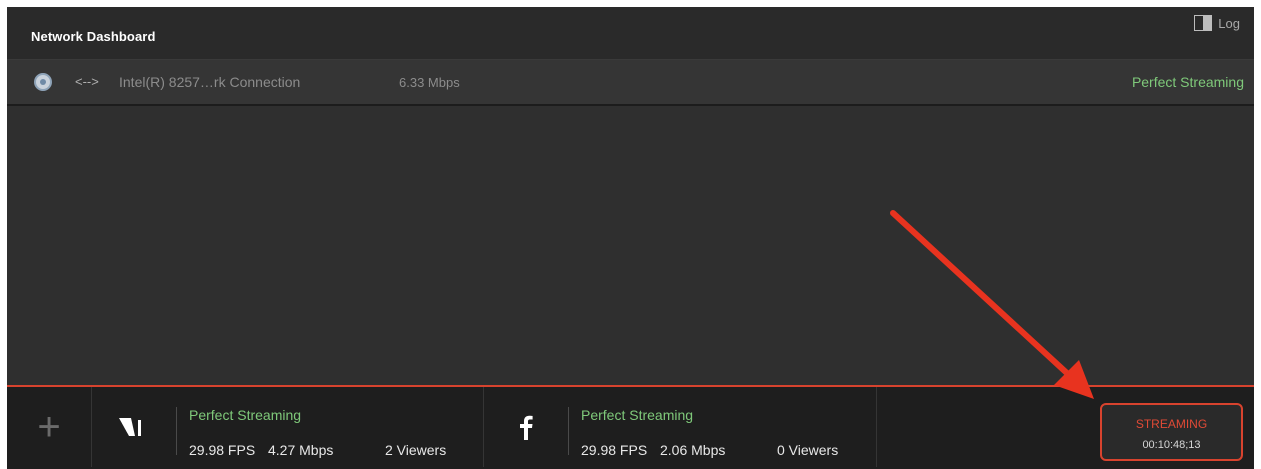 Image resolution: width=1261 pixels, height=469 pixels. What do you see at coordinates (87, 81) in the screenshot?
I see `bidirectional-arrow-icon: <-->` at bounding box center [87, 81].